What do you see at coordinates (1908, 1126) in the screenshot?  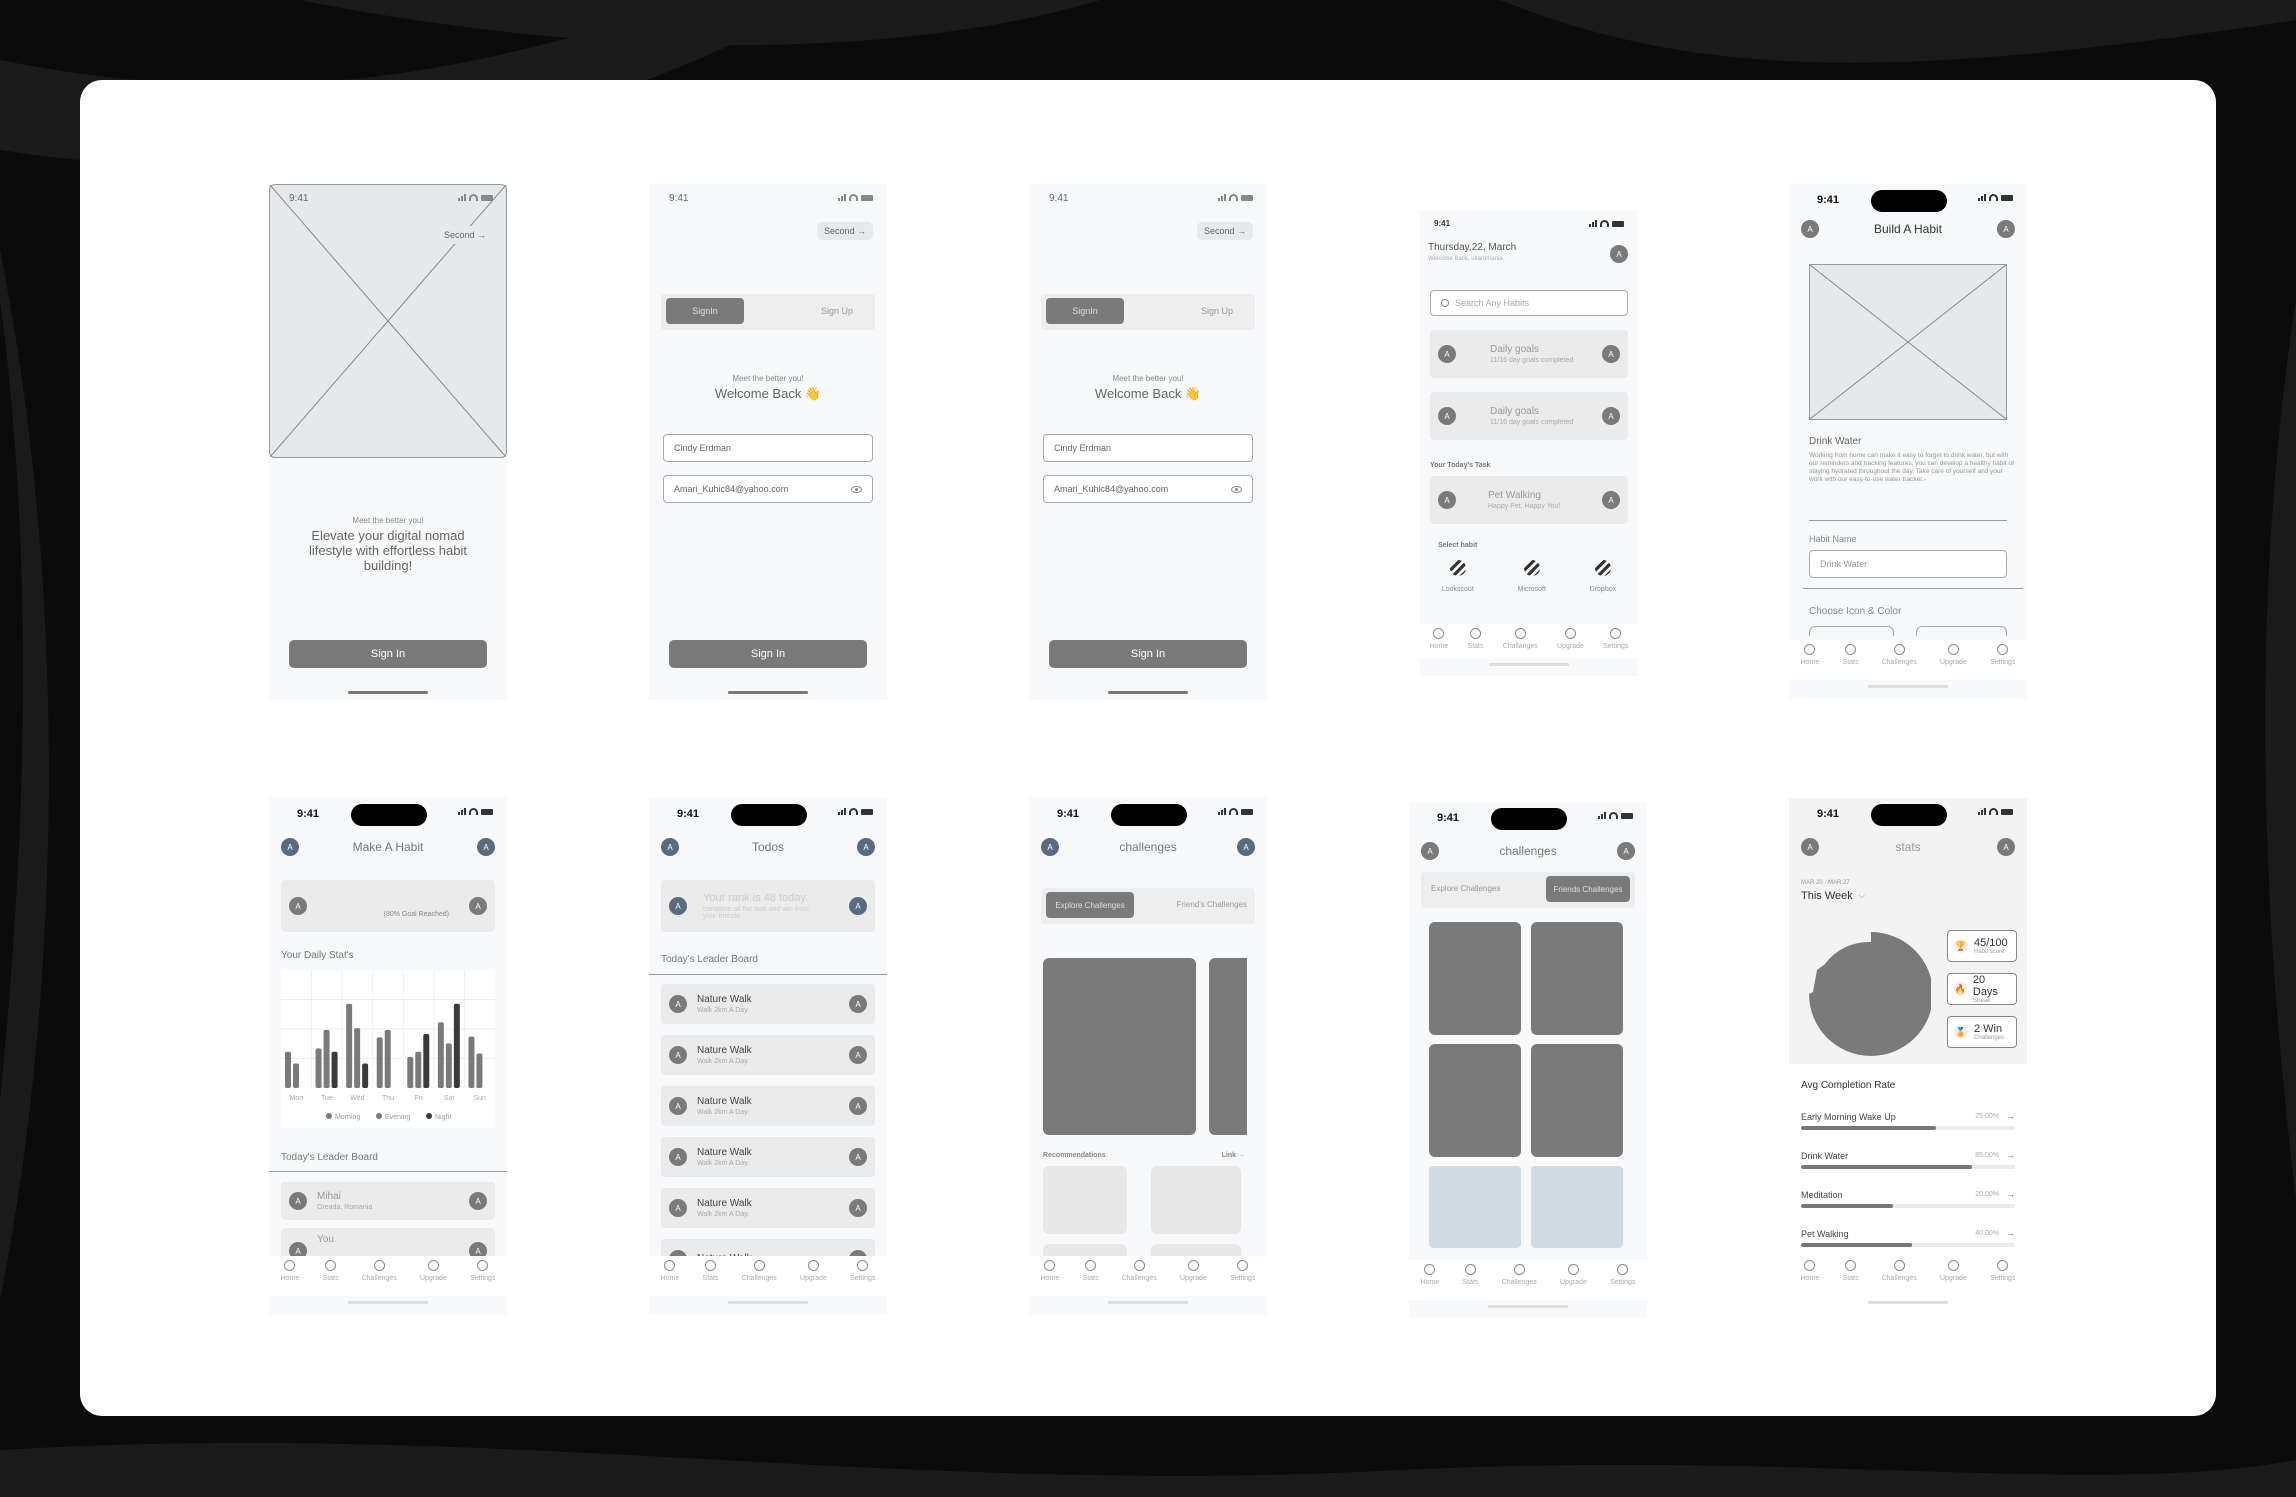 I see `completion-rate-row: Early Morning Wake Up 25.00% →` at bounding box center [1908, 1126].